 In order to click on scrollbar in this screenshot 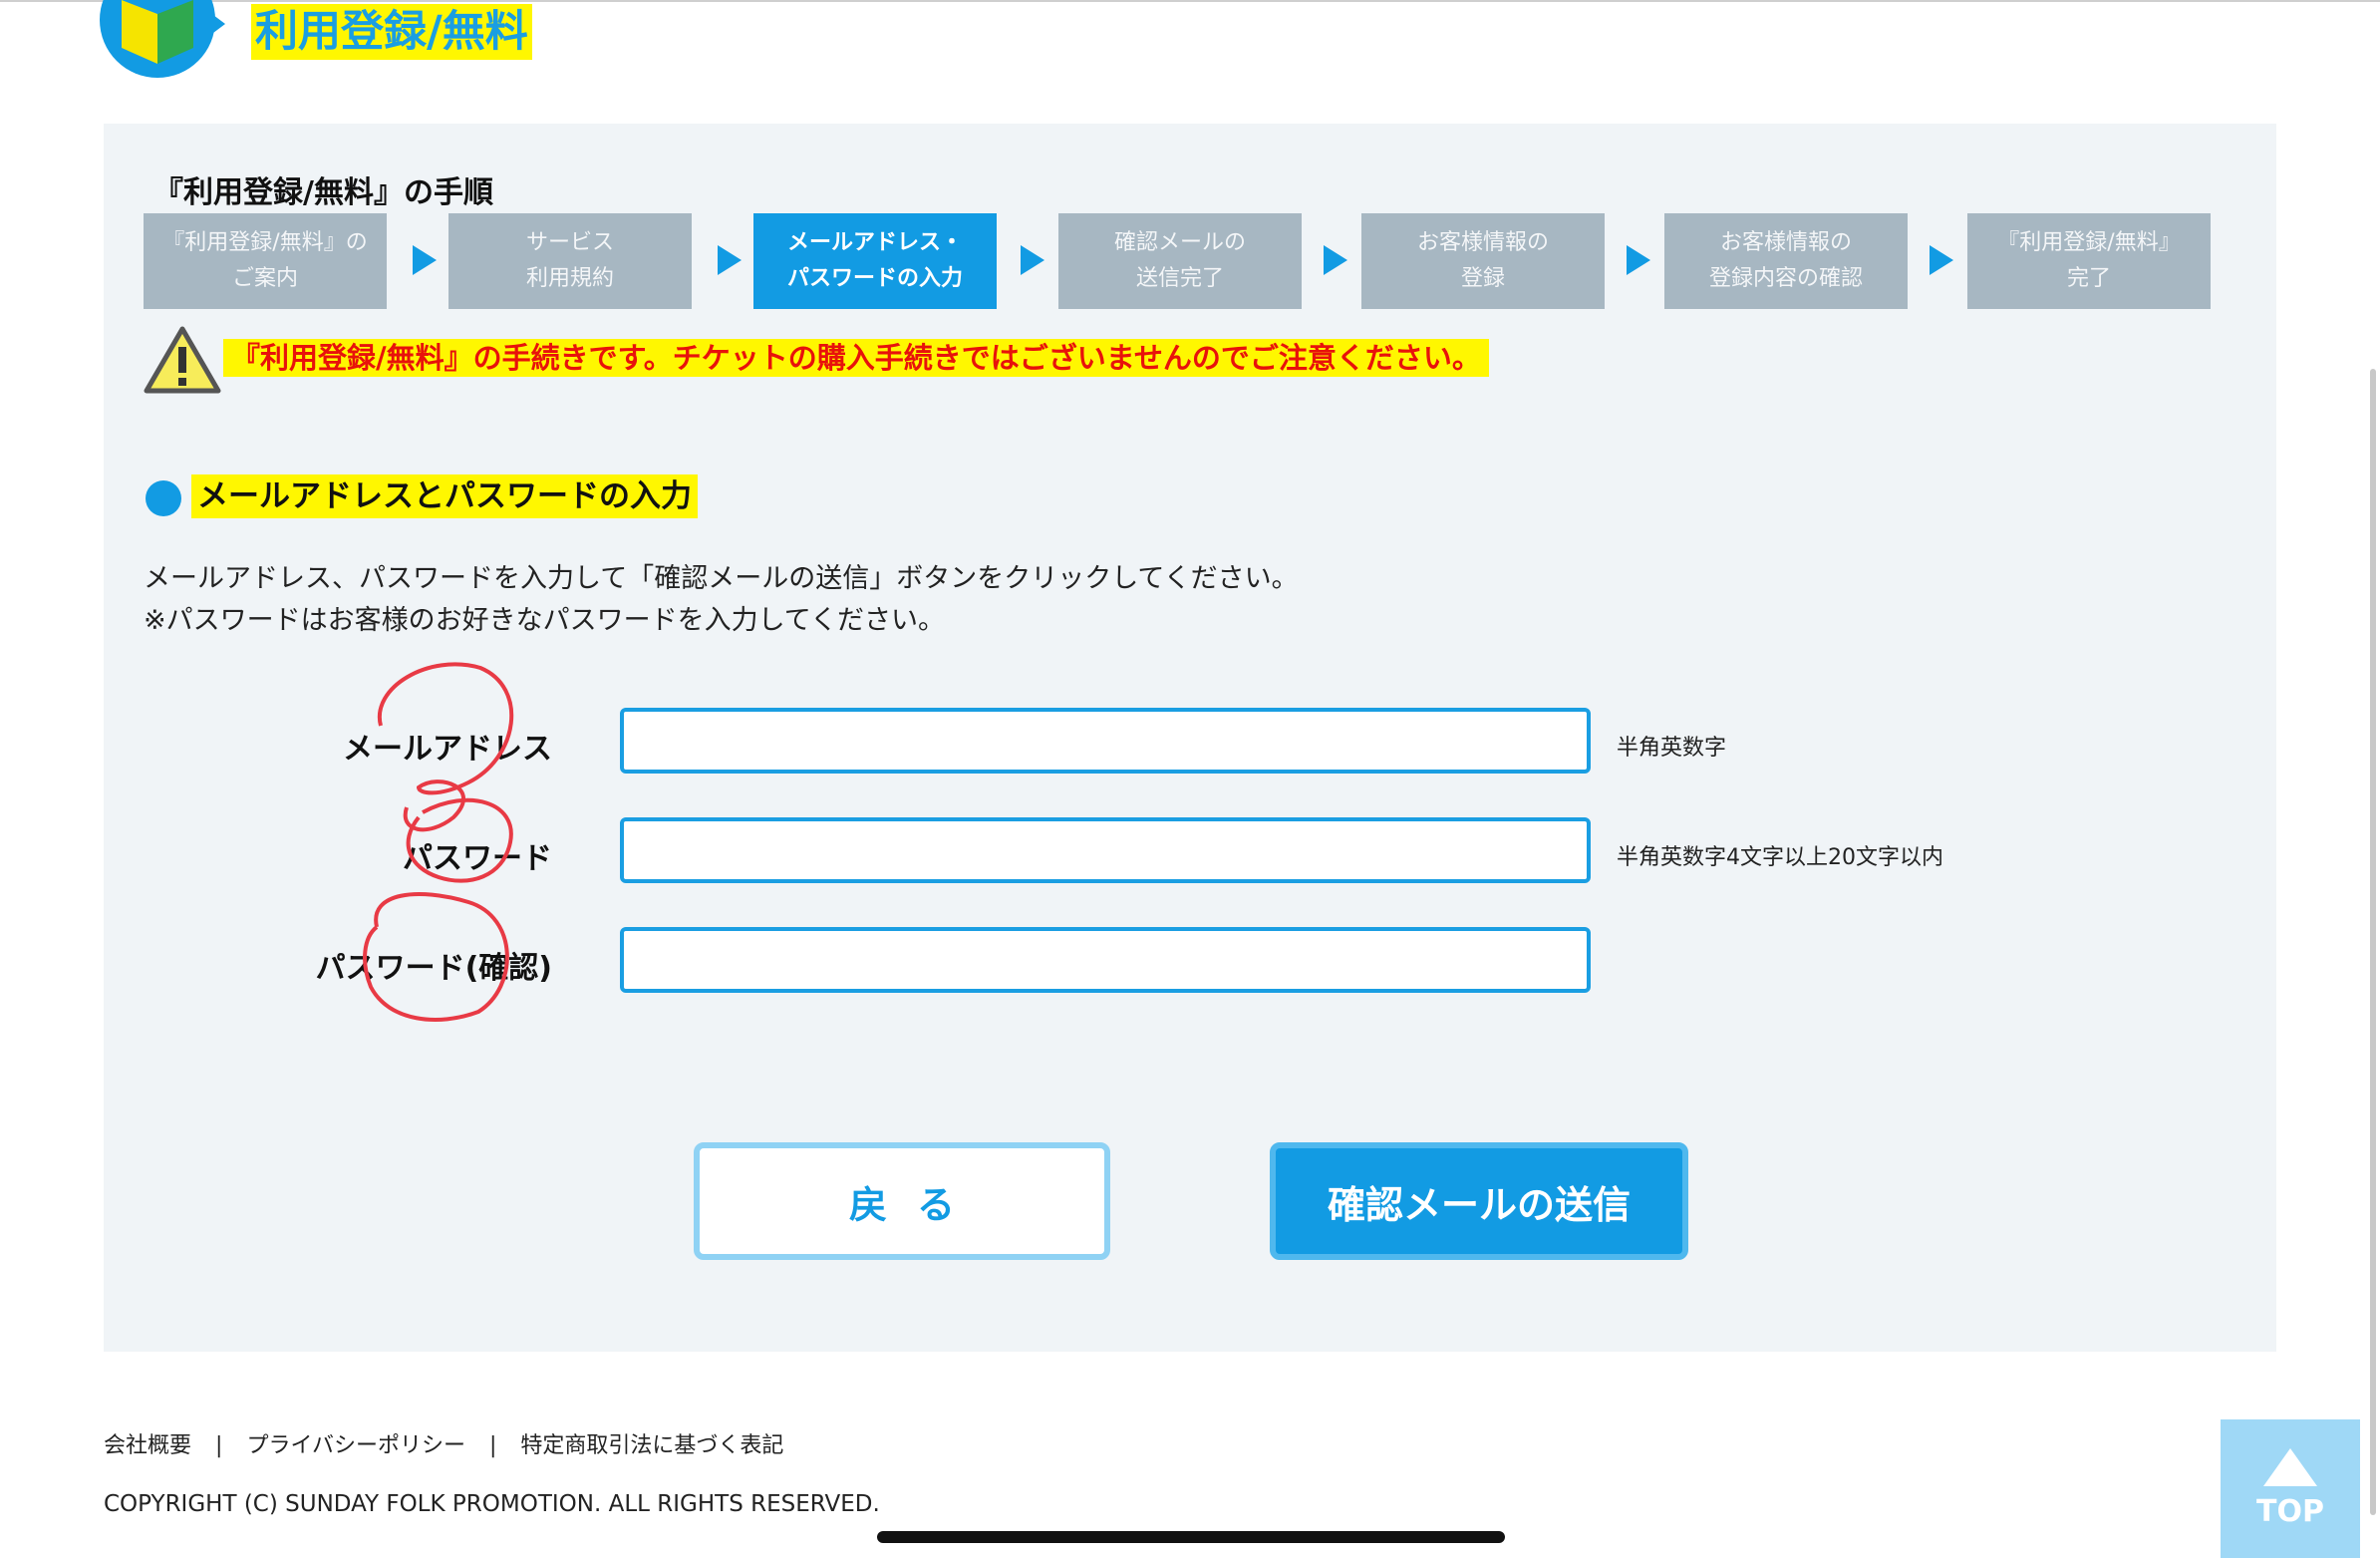, I will do `click(2373, 942)`.